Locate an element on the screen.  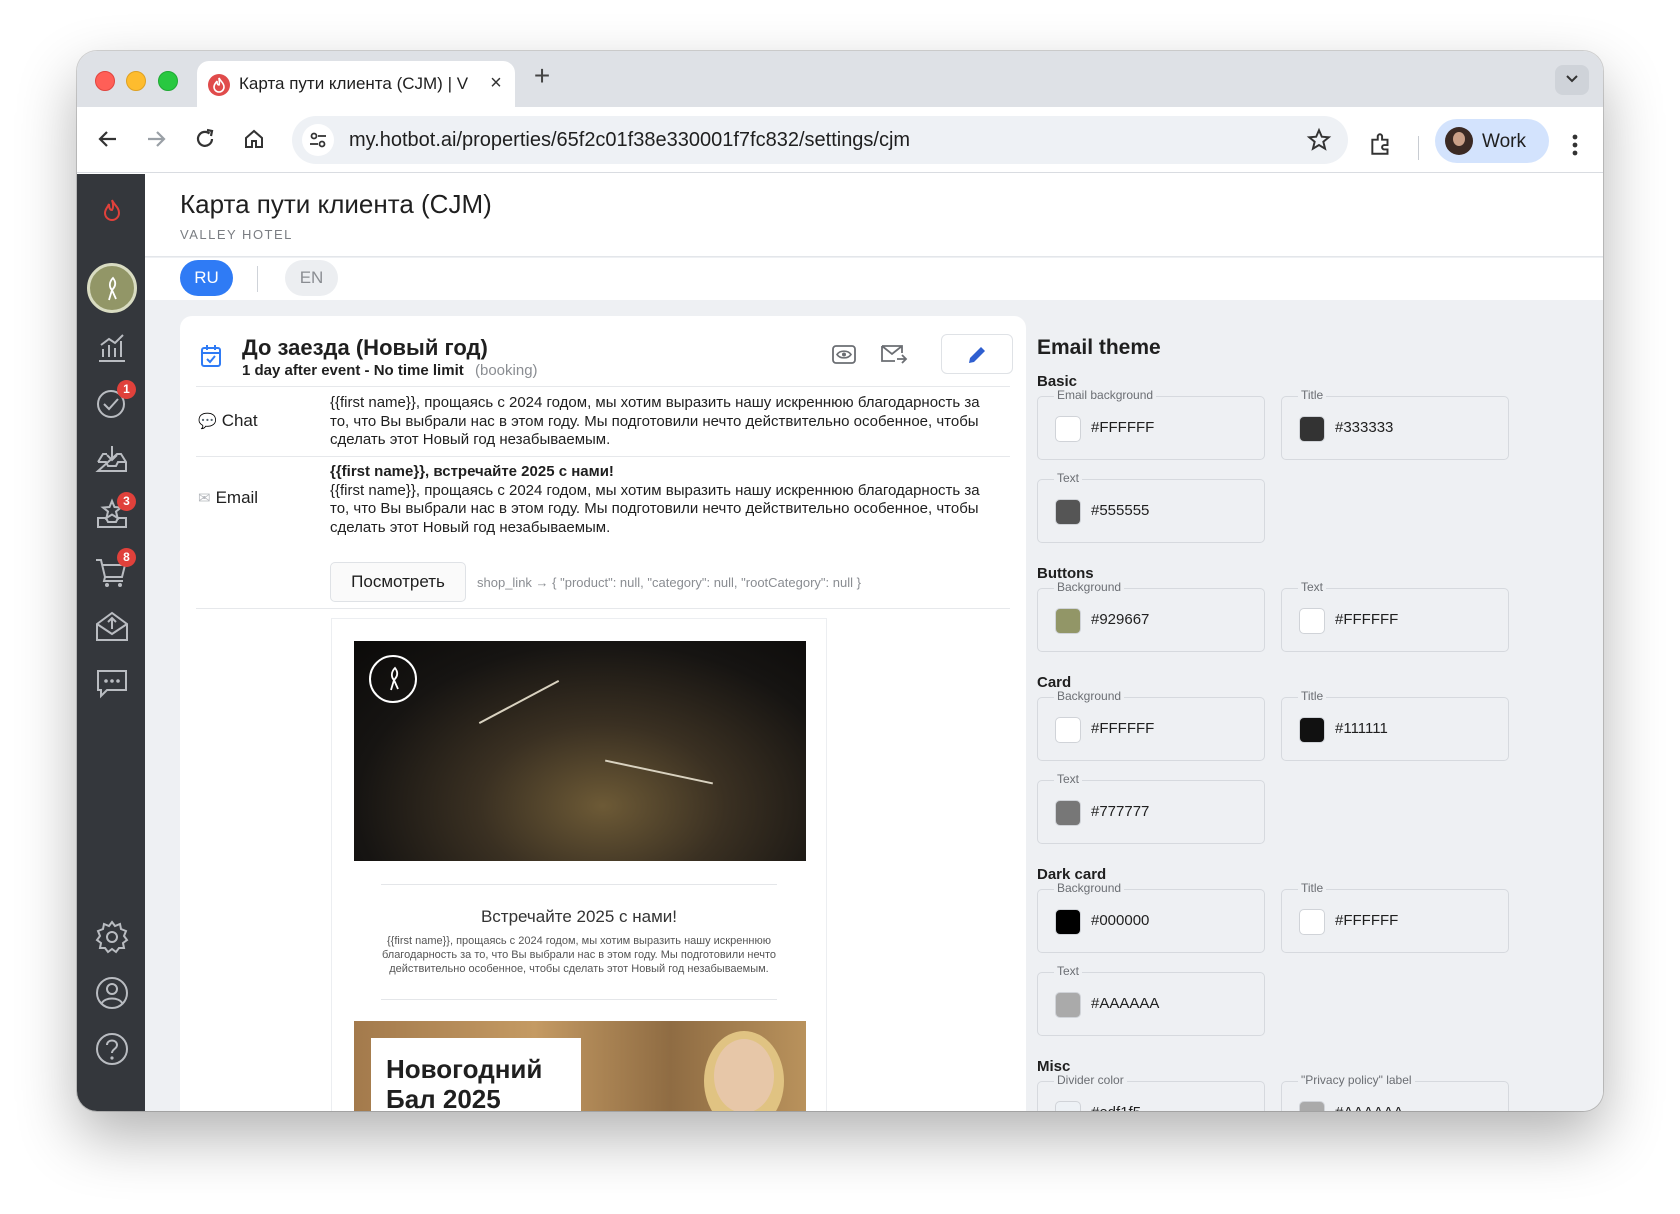
mail-outbox-icon is located at coordinates (112, 627).